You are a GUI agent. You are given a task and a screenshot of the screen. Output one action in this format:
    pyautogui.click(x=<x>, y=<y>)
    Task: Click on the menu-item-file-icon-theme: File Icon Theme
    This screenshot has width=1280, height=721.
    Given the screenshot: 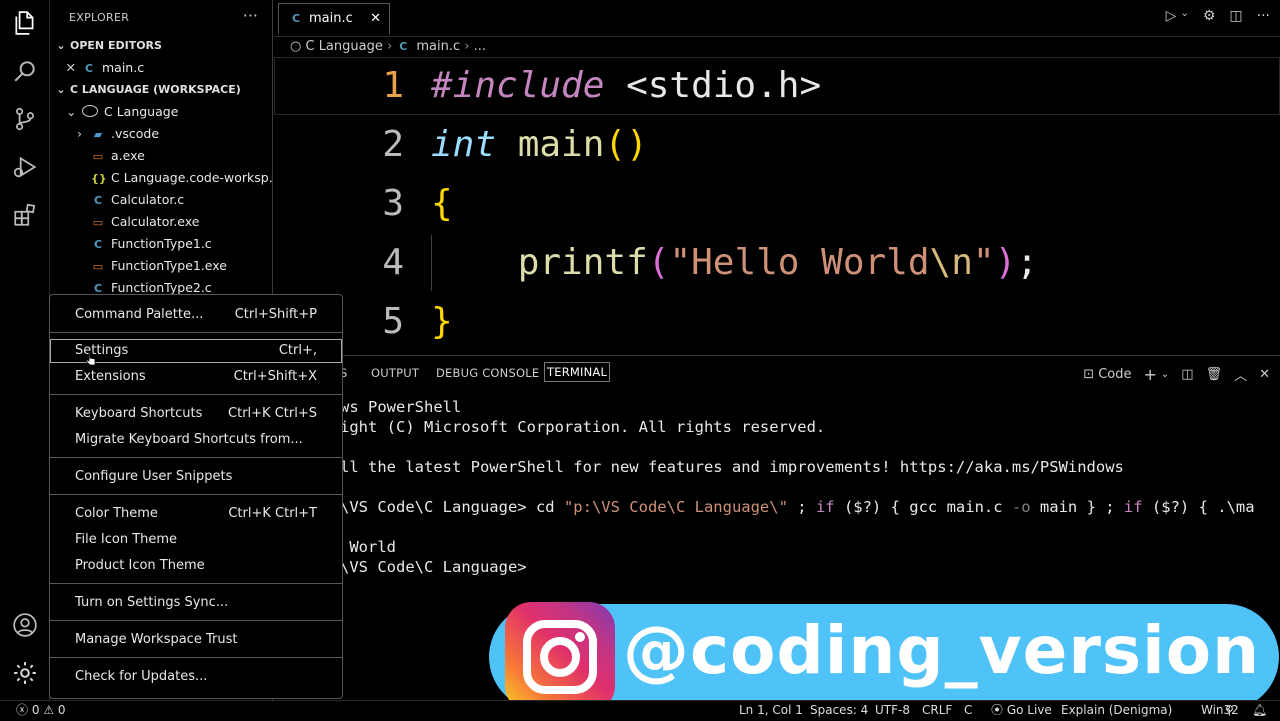 What is the action you would take?
    pyautogui.click(x=196, y=540)
    